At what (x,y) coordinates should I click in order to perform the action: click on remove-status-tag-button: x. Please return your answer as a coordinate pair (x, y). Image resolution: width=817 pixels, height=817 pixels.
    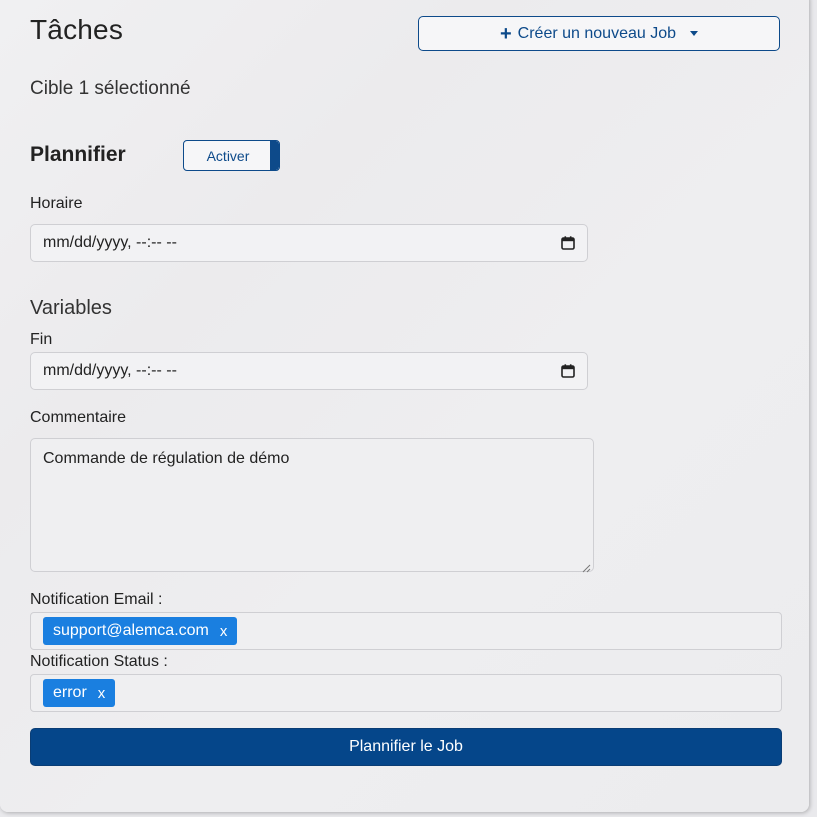
    Looking at the image, I should click on (102, 693).